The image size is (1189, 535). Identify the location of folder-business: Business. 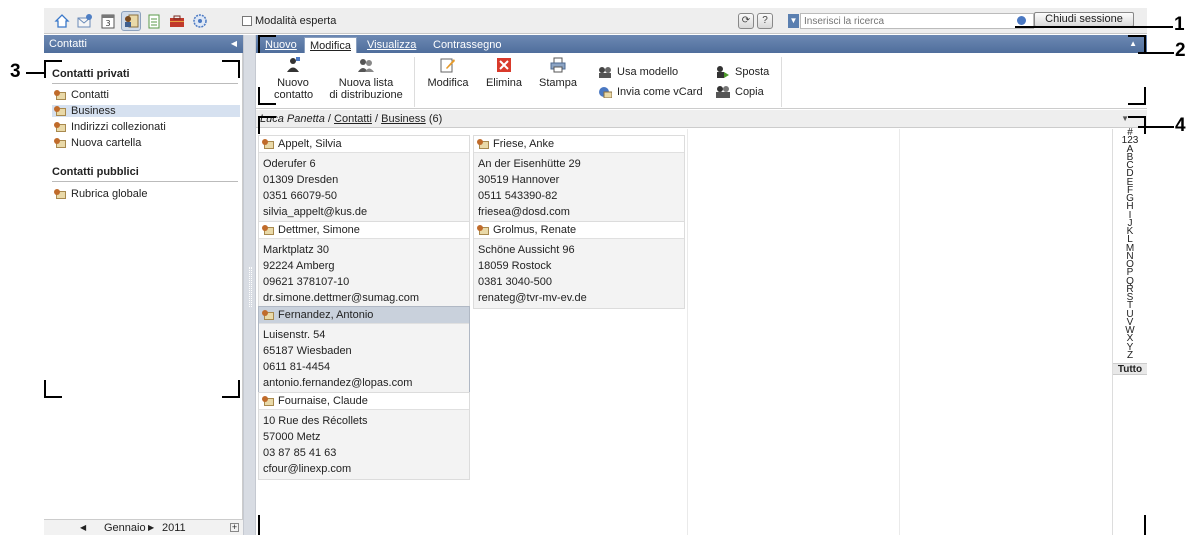
(146, 111).